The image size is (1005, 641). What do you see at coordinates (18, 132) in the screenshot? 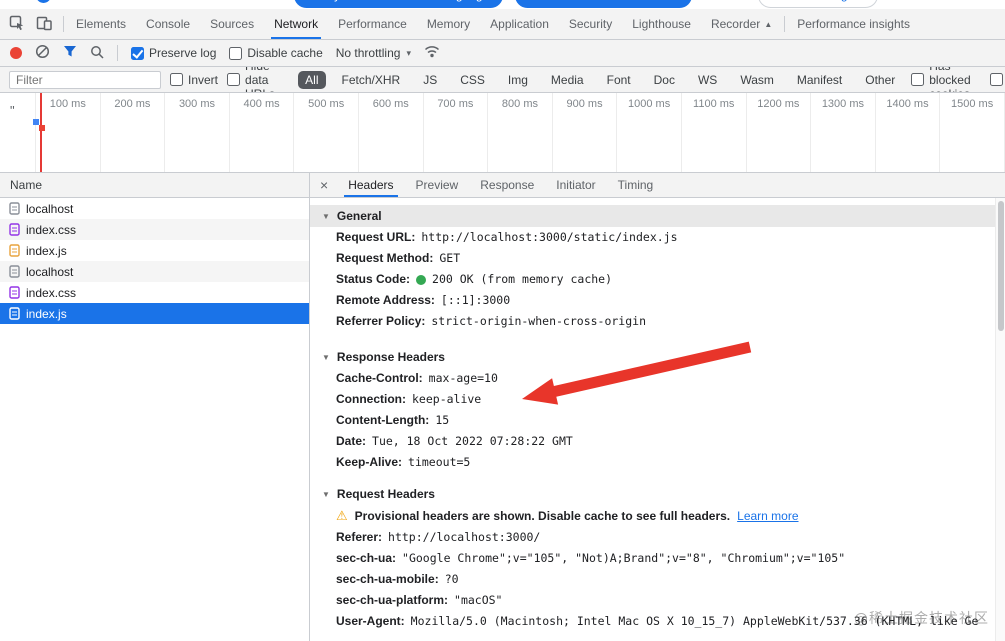
I see `timeline-origin` at bounding box center [18, 132].